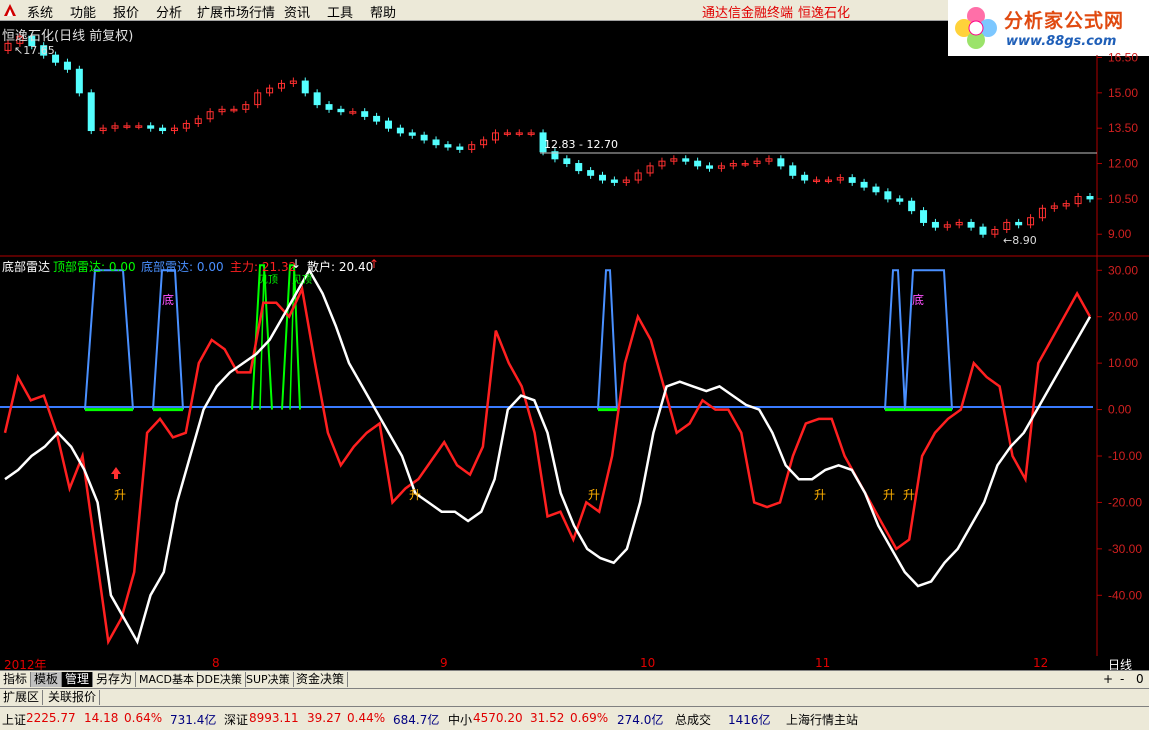 The image size is (1149, 730). What do you see at coordinates (366, 718) in the screenshot?
I see `sz-index-pct: 0.44%` at bounding box center [366, 718].